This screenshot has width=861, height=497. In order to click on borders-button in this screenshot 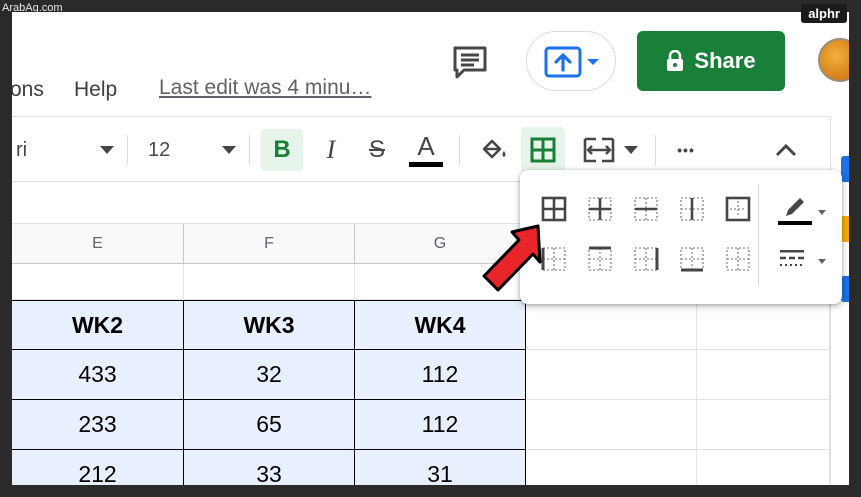, I will do `click(543, 150)`.